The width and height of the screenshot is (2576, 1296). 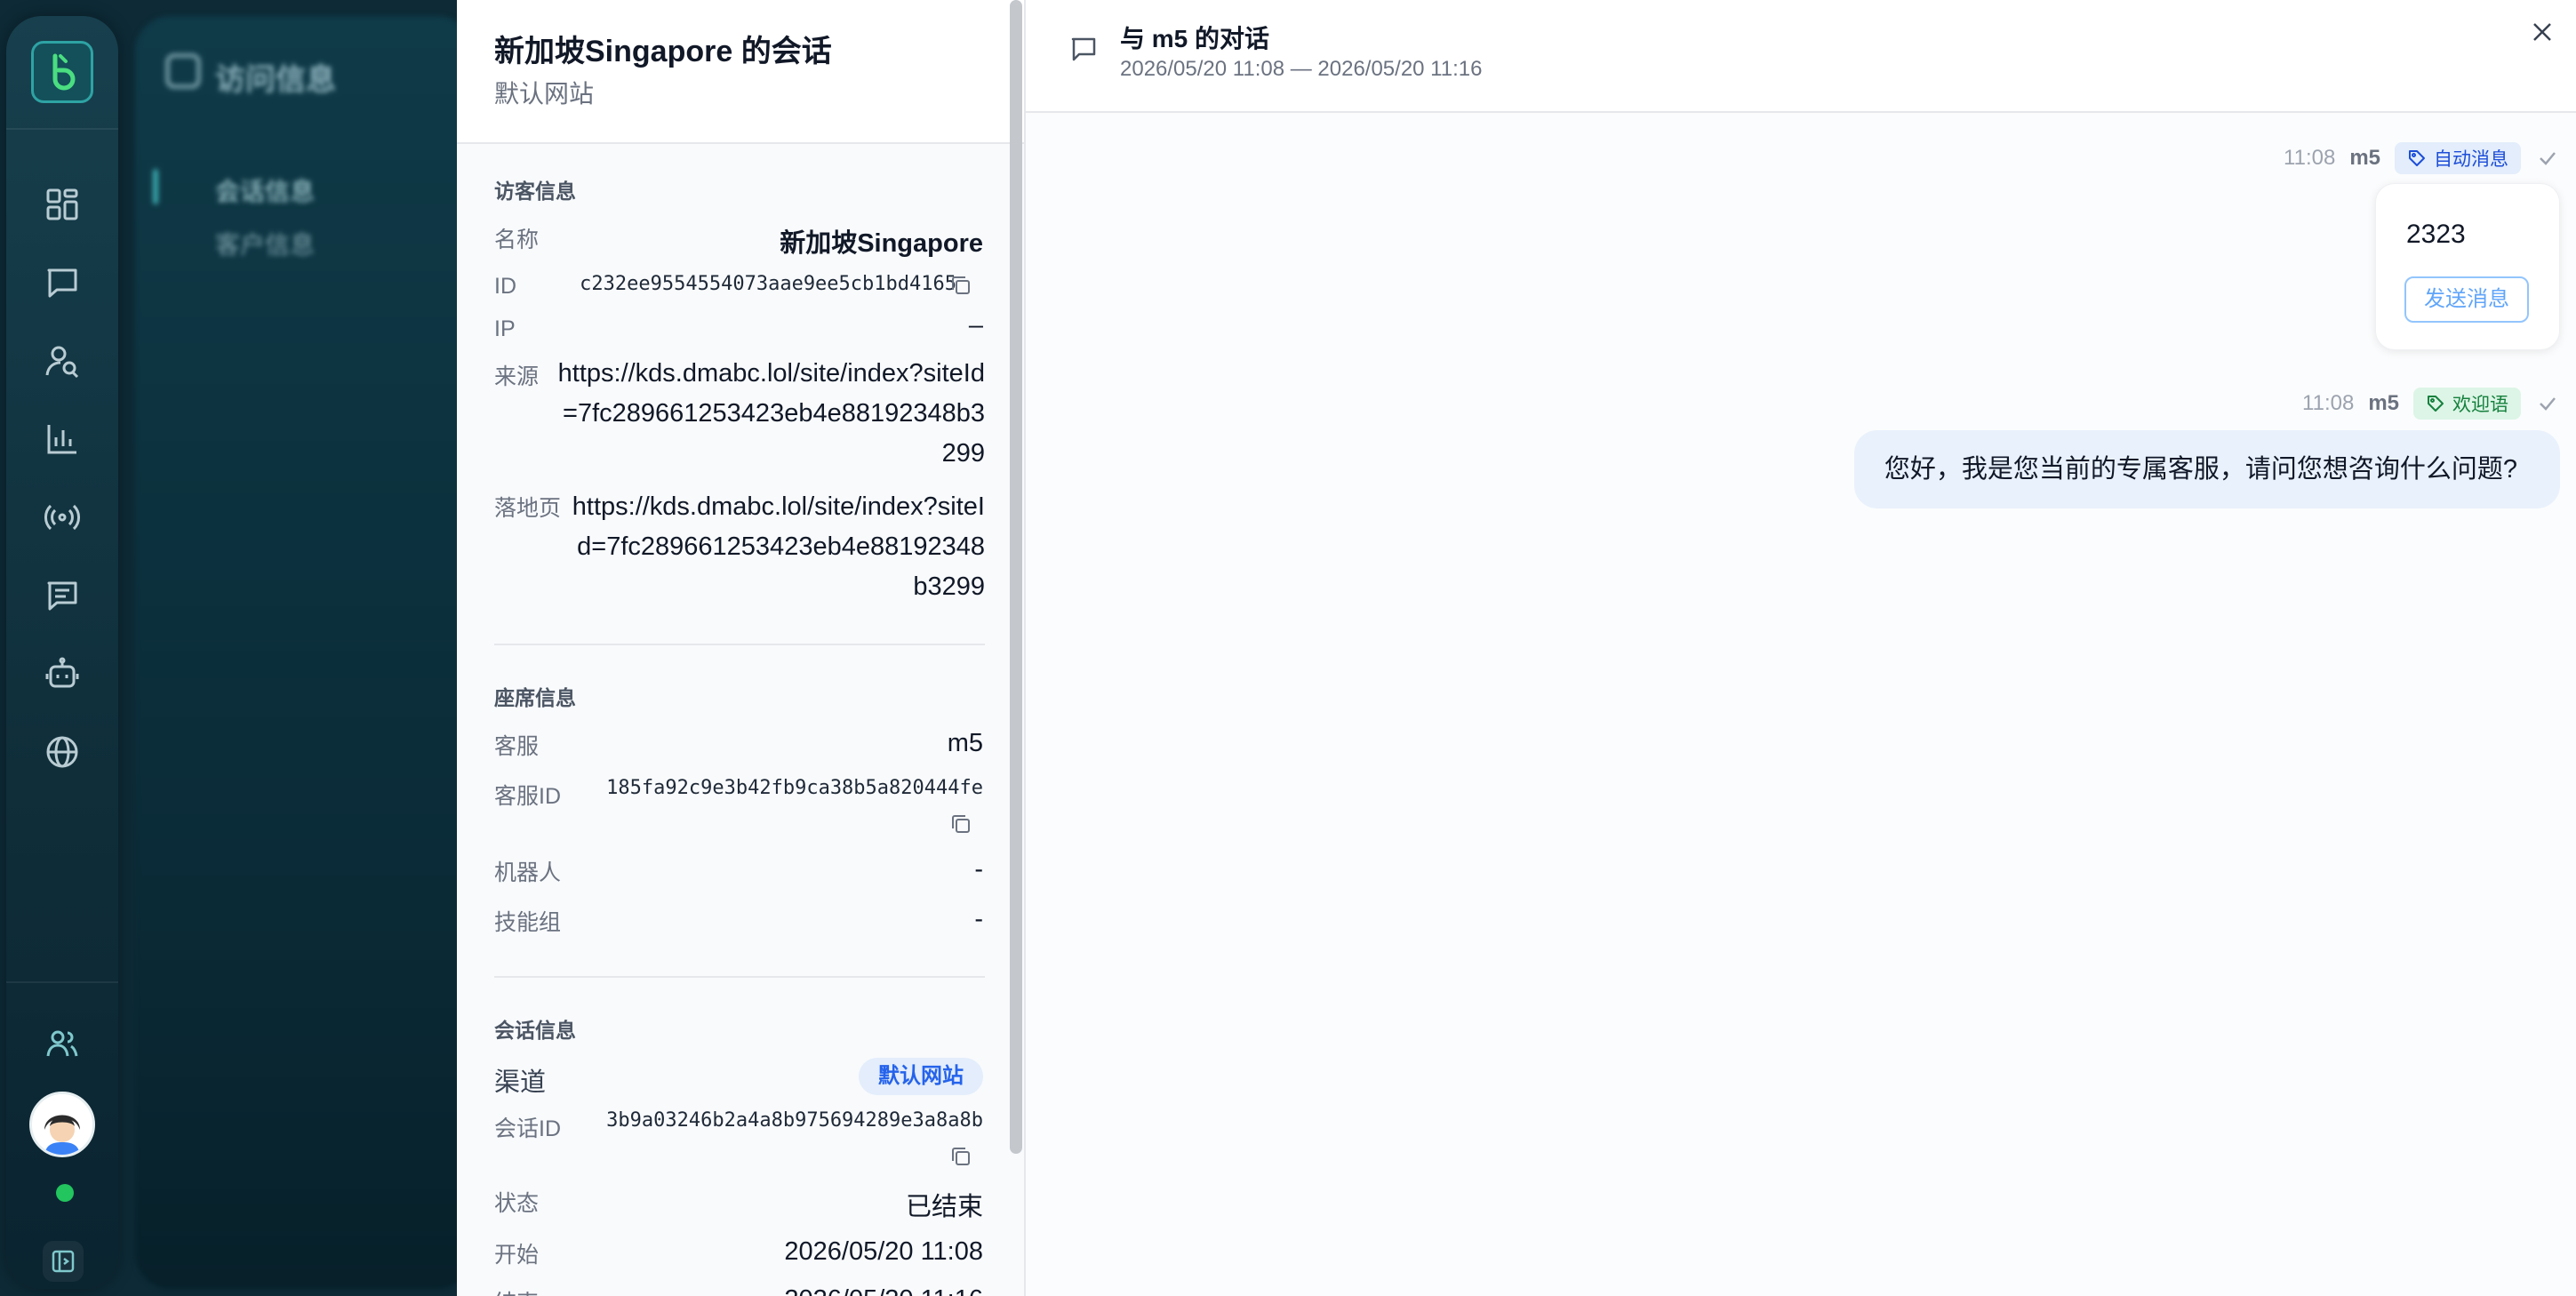 I want to click on agent-id-label: 客服ID, so click(x=528, y=796).